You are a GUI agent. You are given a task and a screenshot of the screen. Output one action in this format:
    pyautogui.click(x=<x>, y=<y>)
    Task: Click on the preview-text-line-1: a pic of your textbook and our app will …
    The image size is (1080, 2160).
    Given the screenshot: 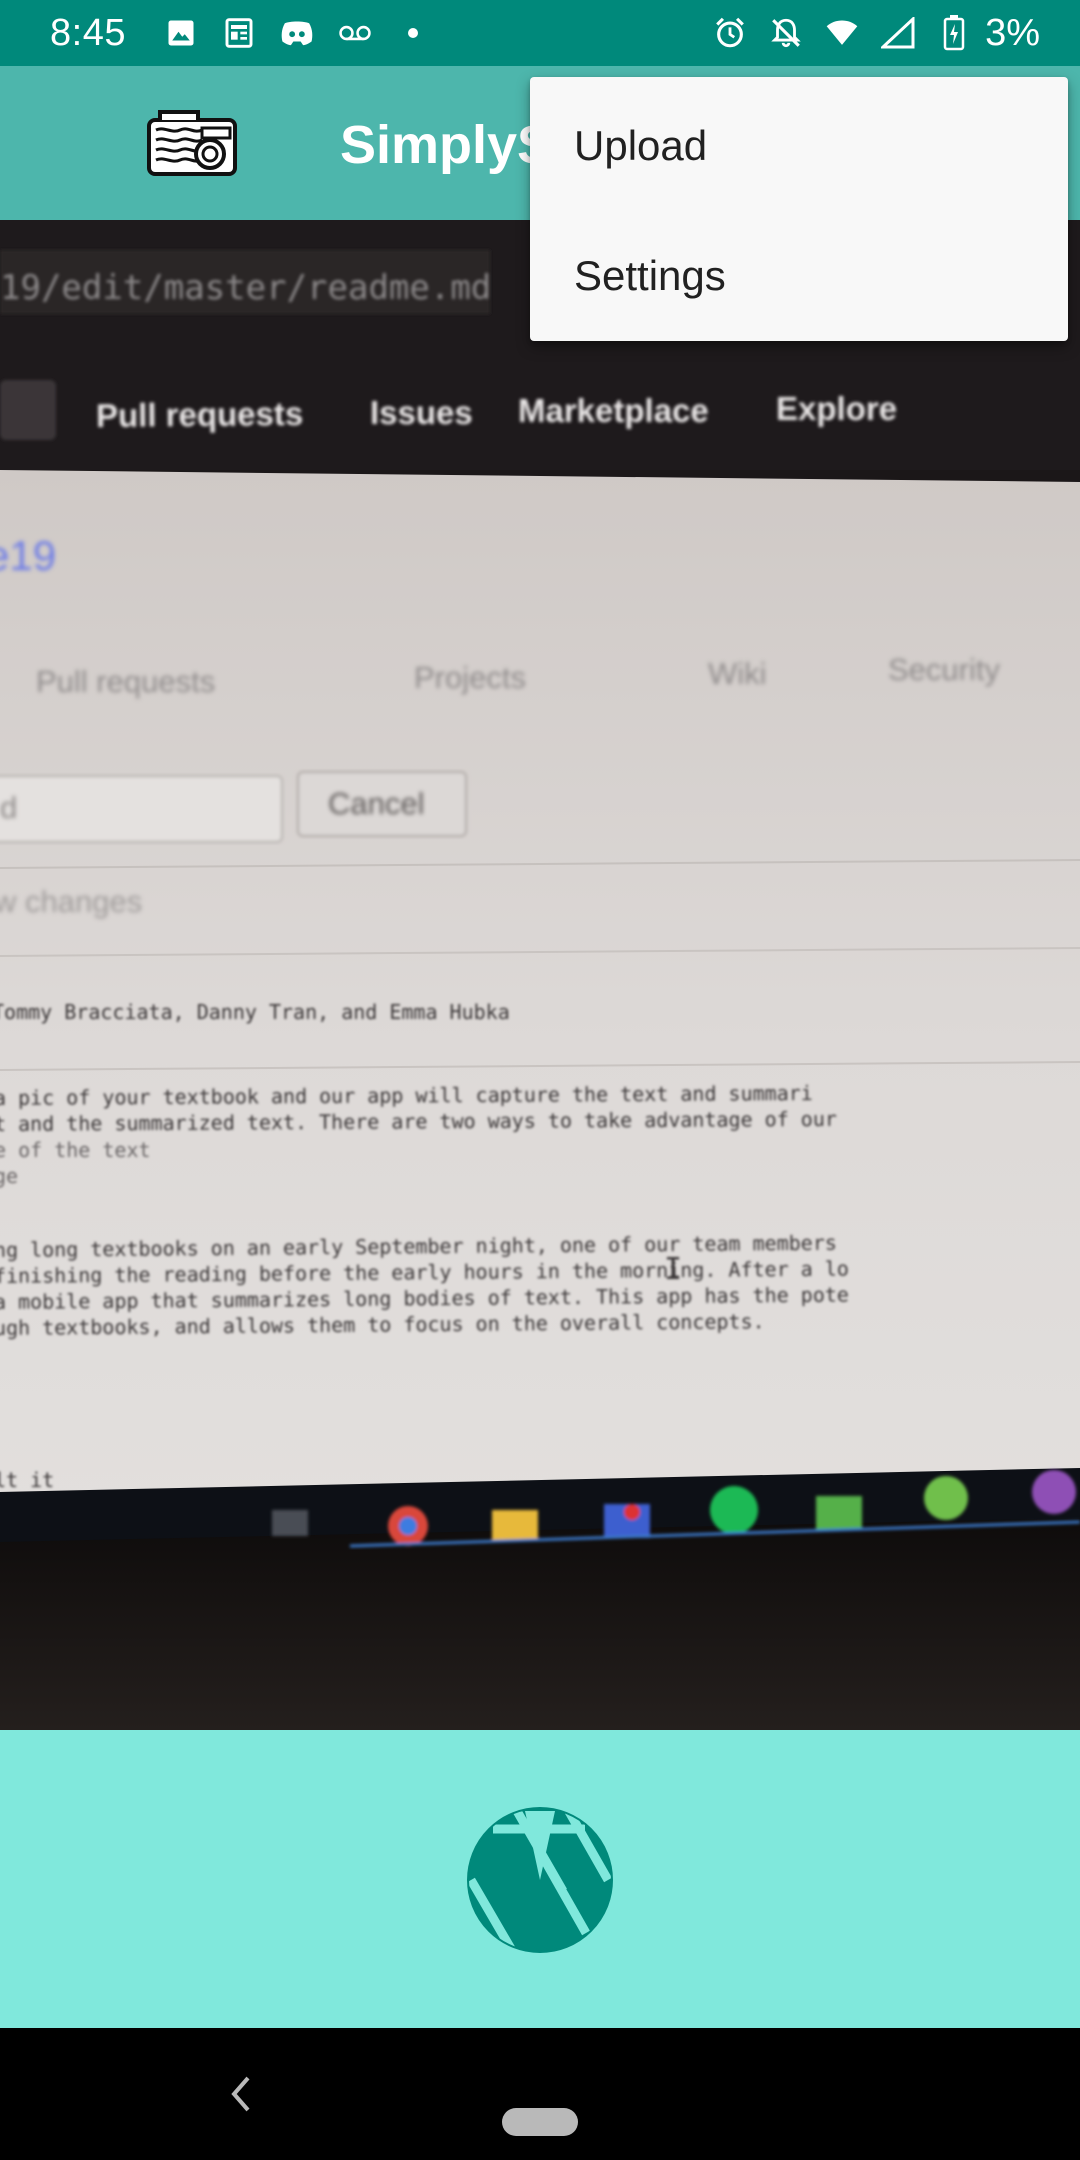 What is the action you would take?
    pyautogui.click(x=406, y=1095)
    